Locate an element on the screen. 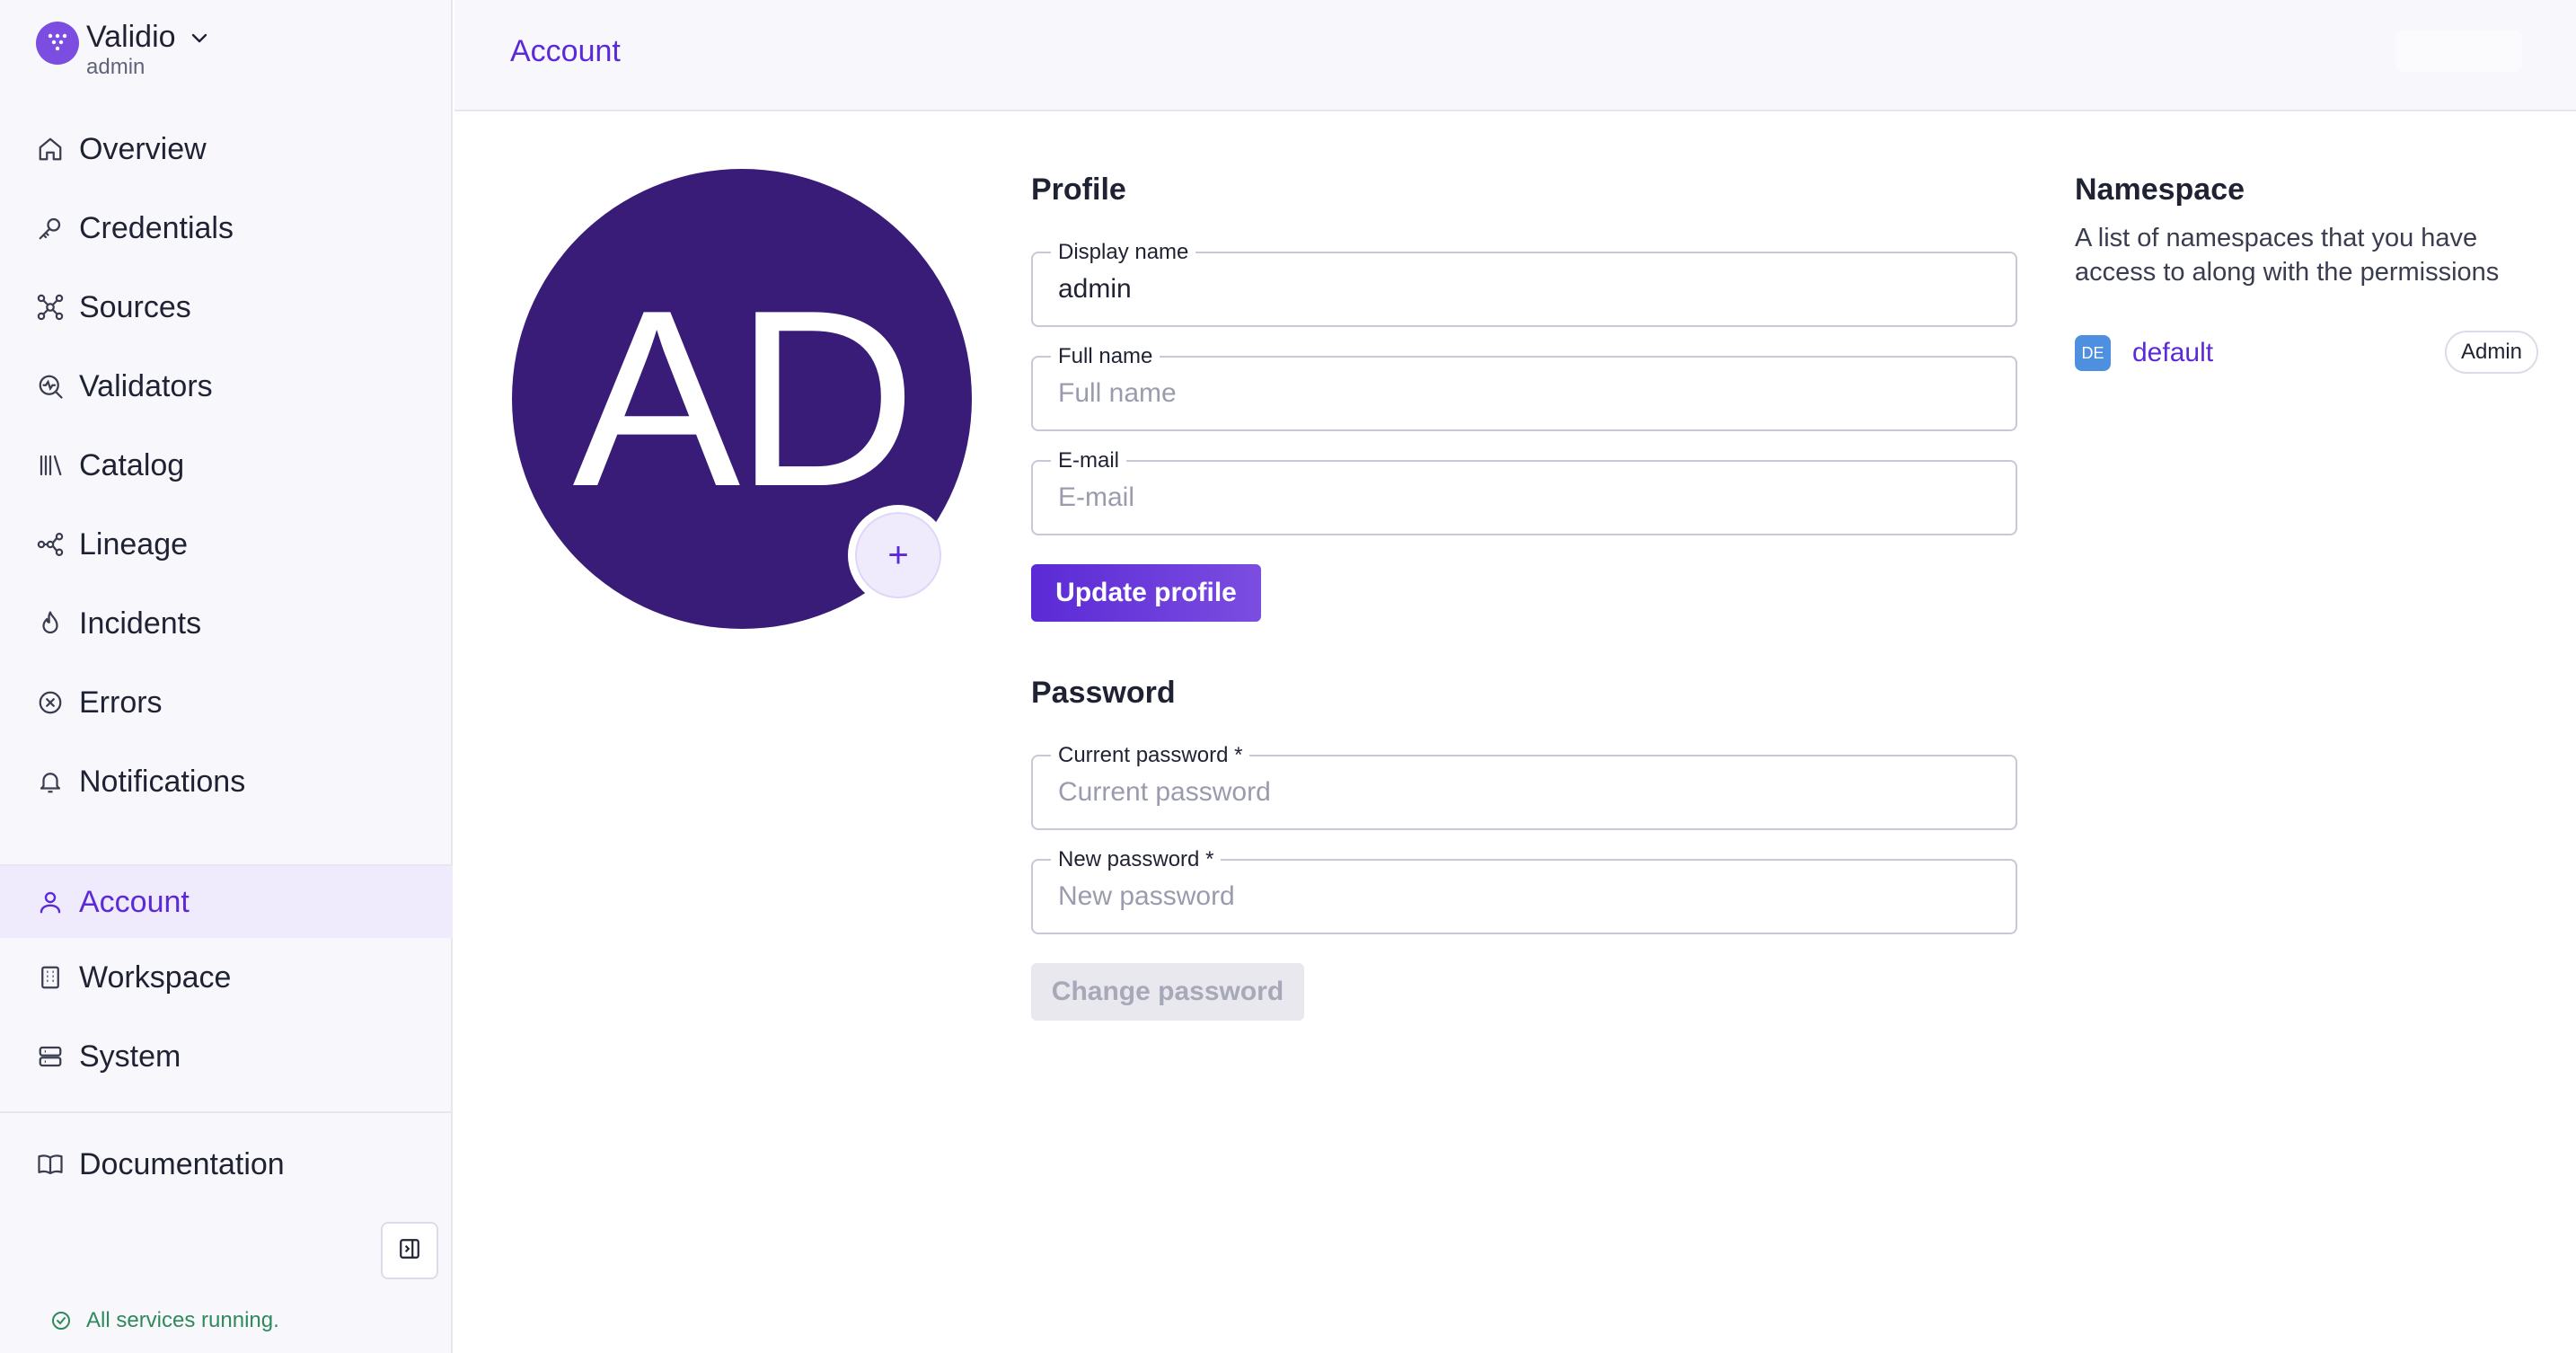 The image size is (2576, 1353). full-name-input is located at coordinates (1524, 393).